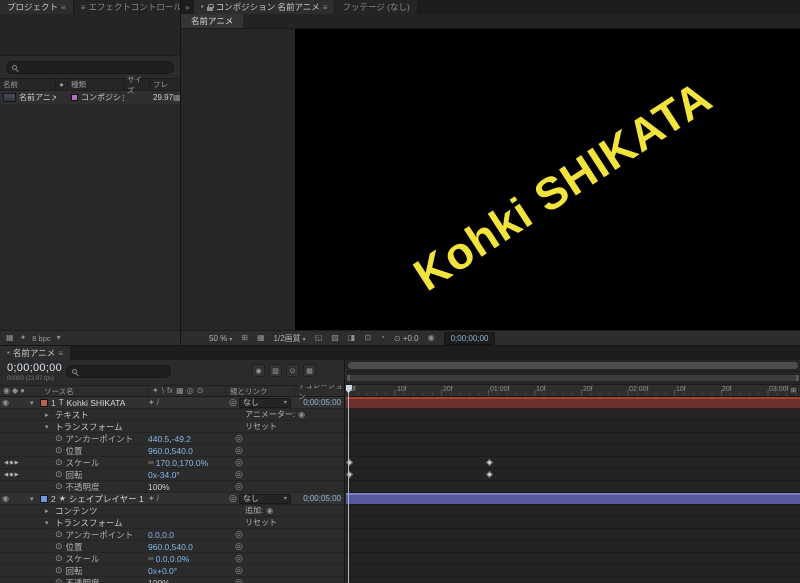  What do you see at coordinates (35, 353) in the screenshot?
I see `tab-timeline-comp: ▪ 名前アニメ ≡` at bounding box center [35, 353].